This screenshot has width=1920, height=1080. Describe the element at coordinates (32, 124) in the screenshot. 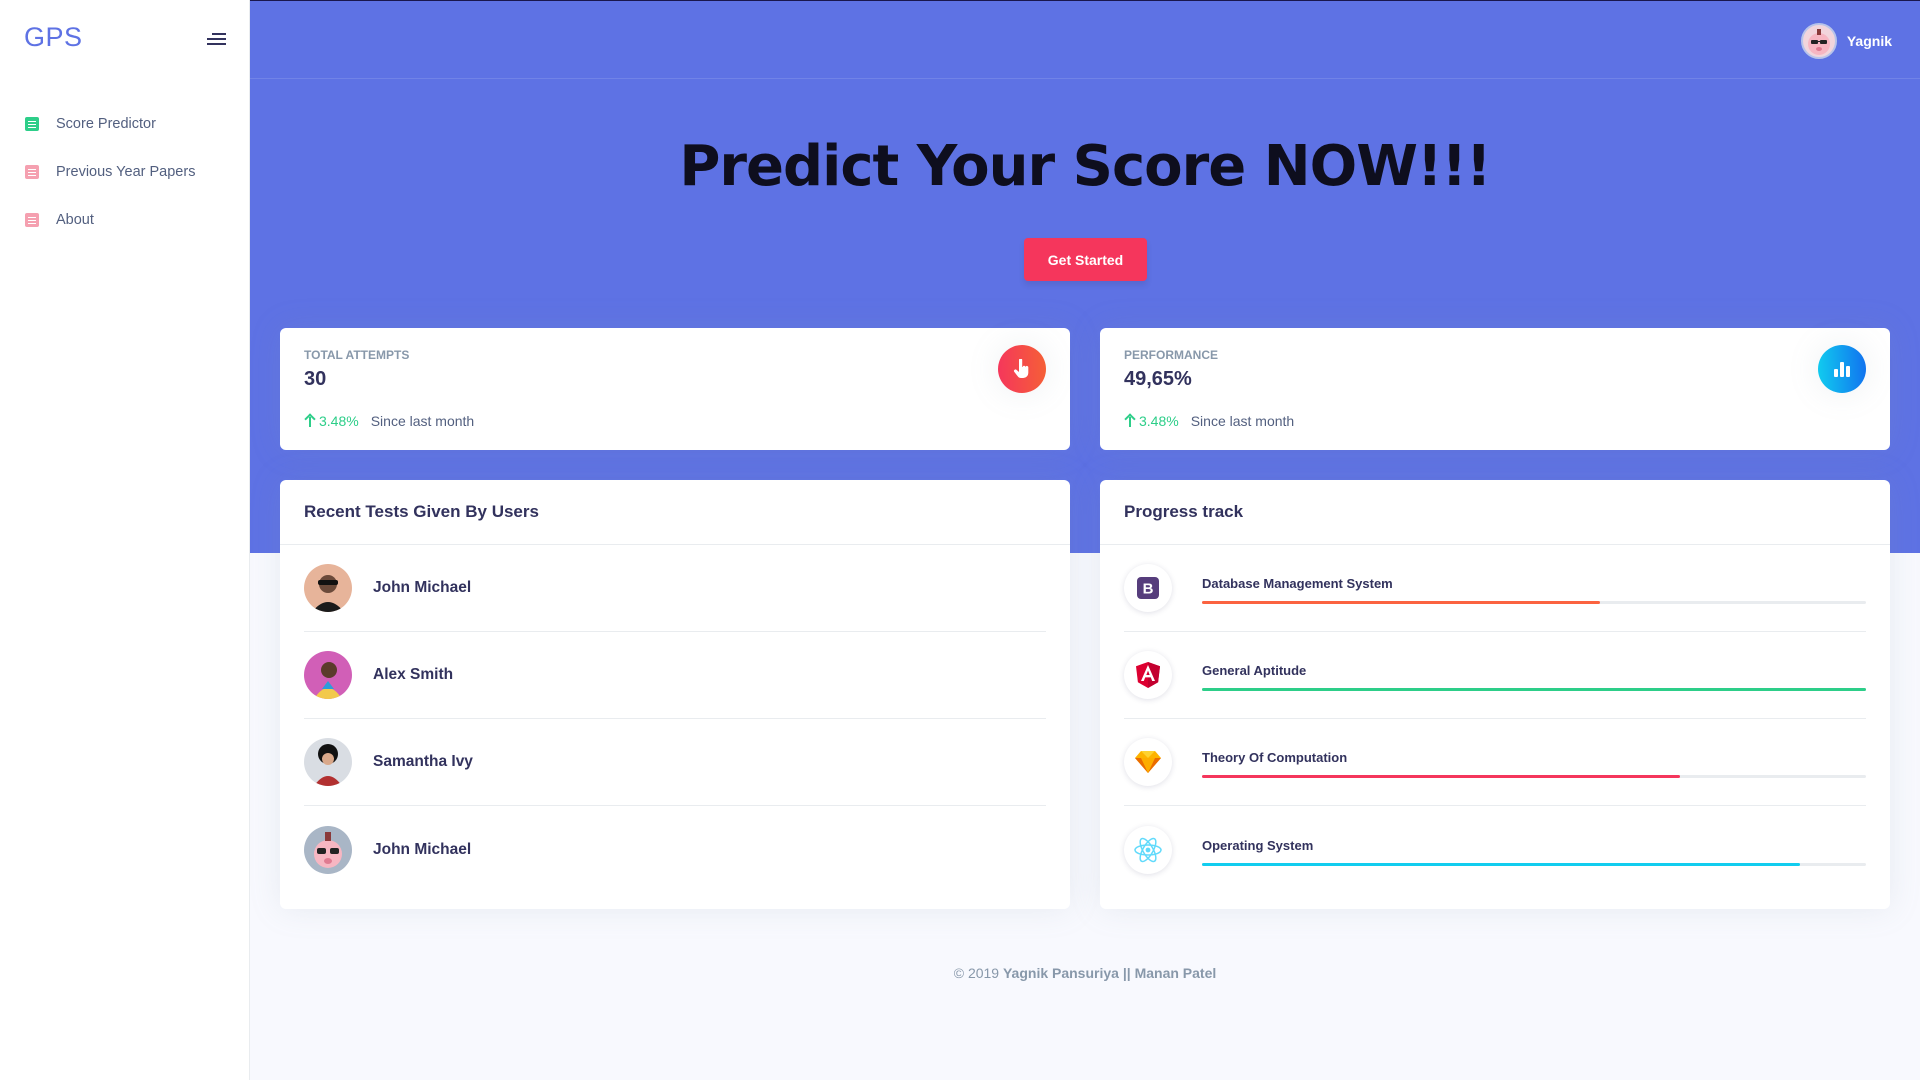

I see `clipboard-icon` at that location.